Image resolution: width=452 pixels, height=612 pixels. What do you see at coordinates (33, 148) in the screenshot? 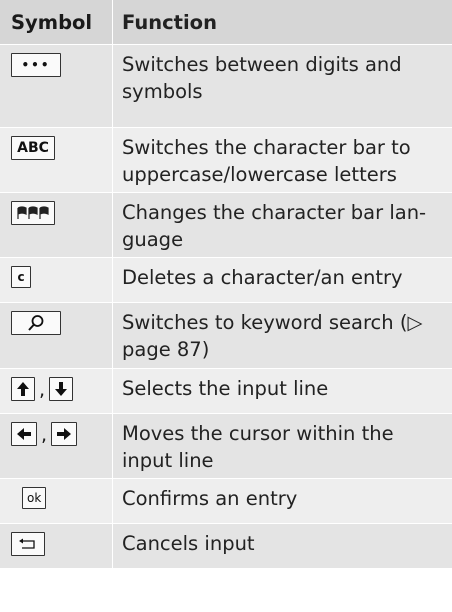
I see `abc-icon: ABC` at bounding box center [33, 148].